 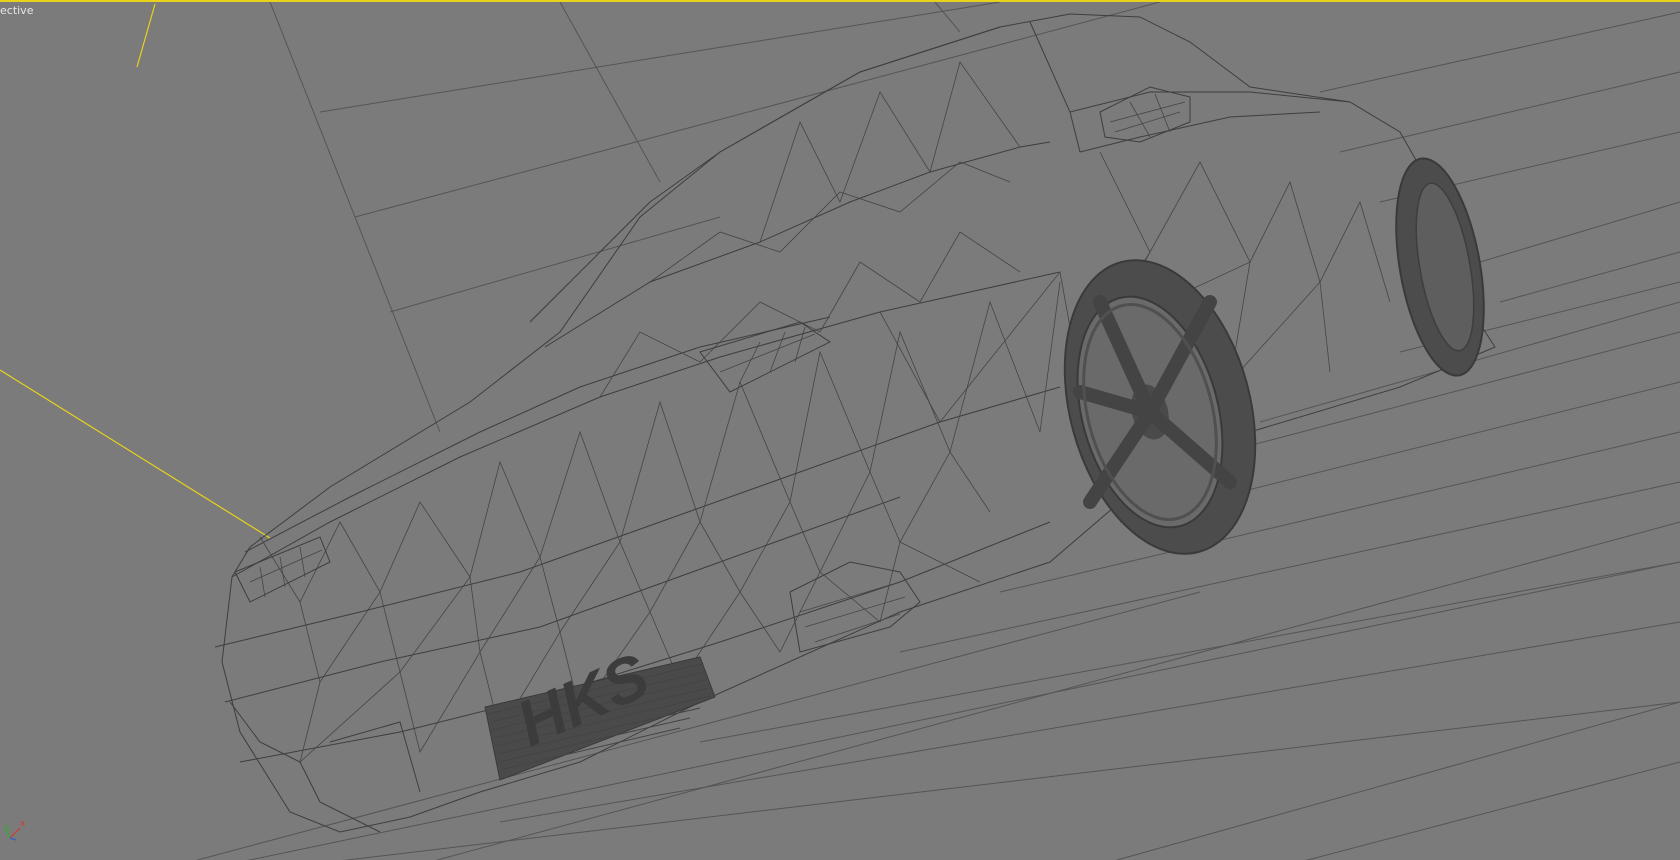 I want to click on axis-y-label: y, so click(x=7, y=828).